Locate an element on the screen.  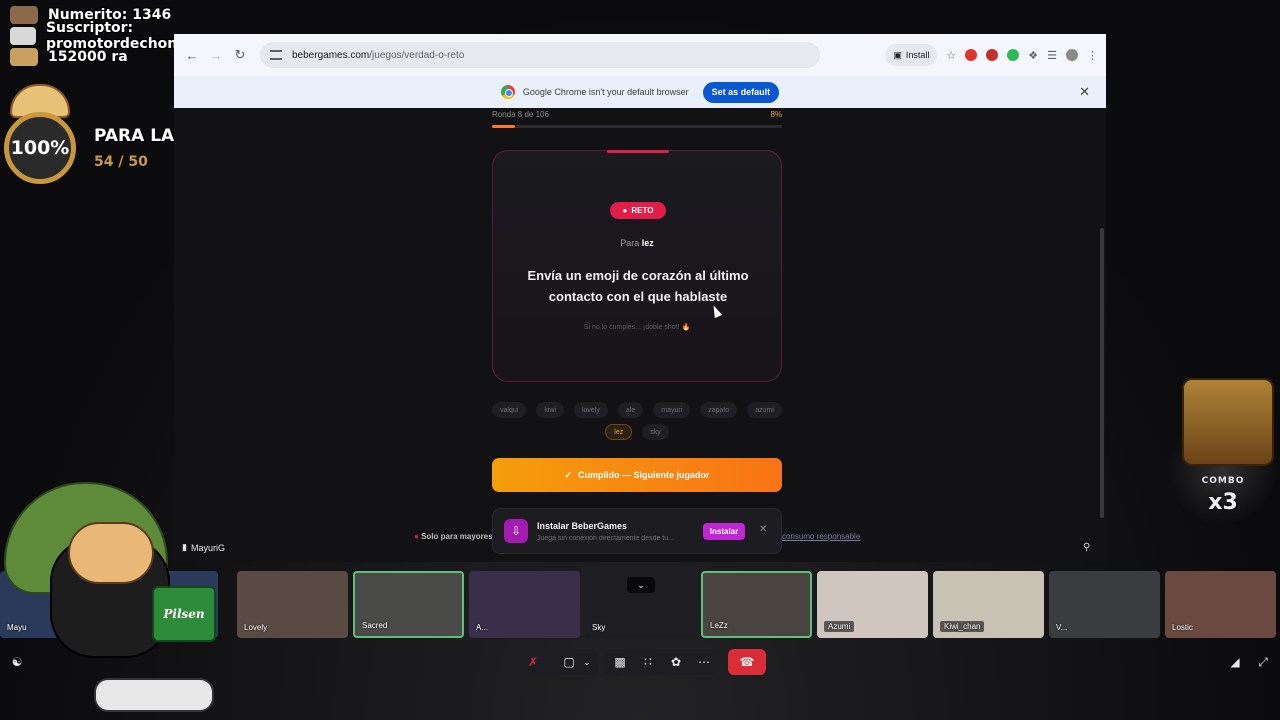
participant-tile: Lostic is located at coordinates (1220, 604).